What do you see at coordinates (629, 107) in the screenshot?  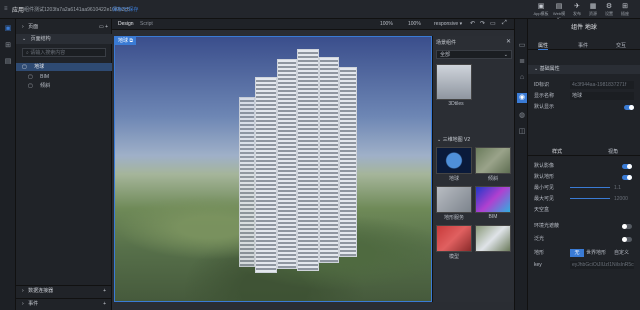 I see `default-visible-toggle` at bounding box center [629, 107].